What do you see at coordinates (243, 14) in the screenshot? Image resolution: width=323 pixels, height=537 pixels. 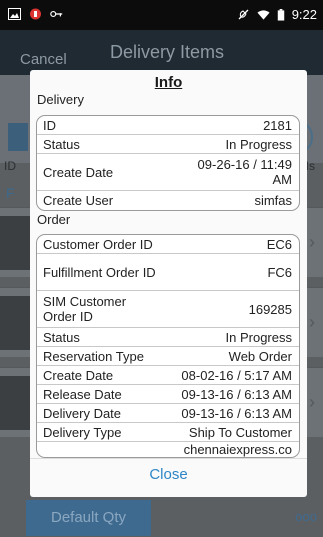 I see `mute-icon` at bounding box center [243, 14].